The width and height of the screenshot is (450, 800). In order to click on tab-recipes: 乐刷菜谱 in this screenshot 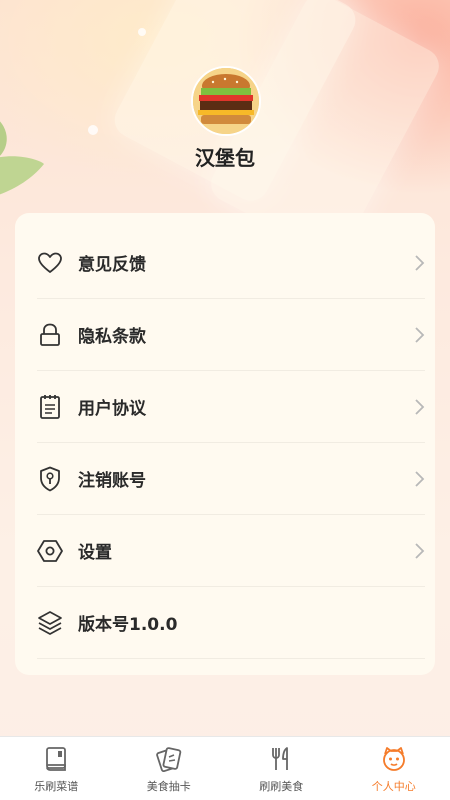, I will do `click(56, 768)`.